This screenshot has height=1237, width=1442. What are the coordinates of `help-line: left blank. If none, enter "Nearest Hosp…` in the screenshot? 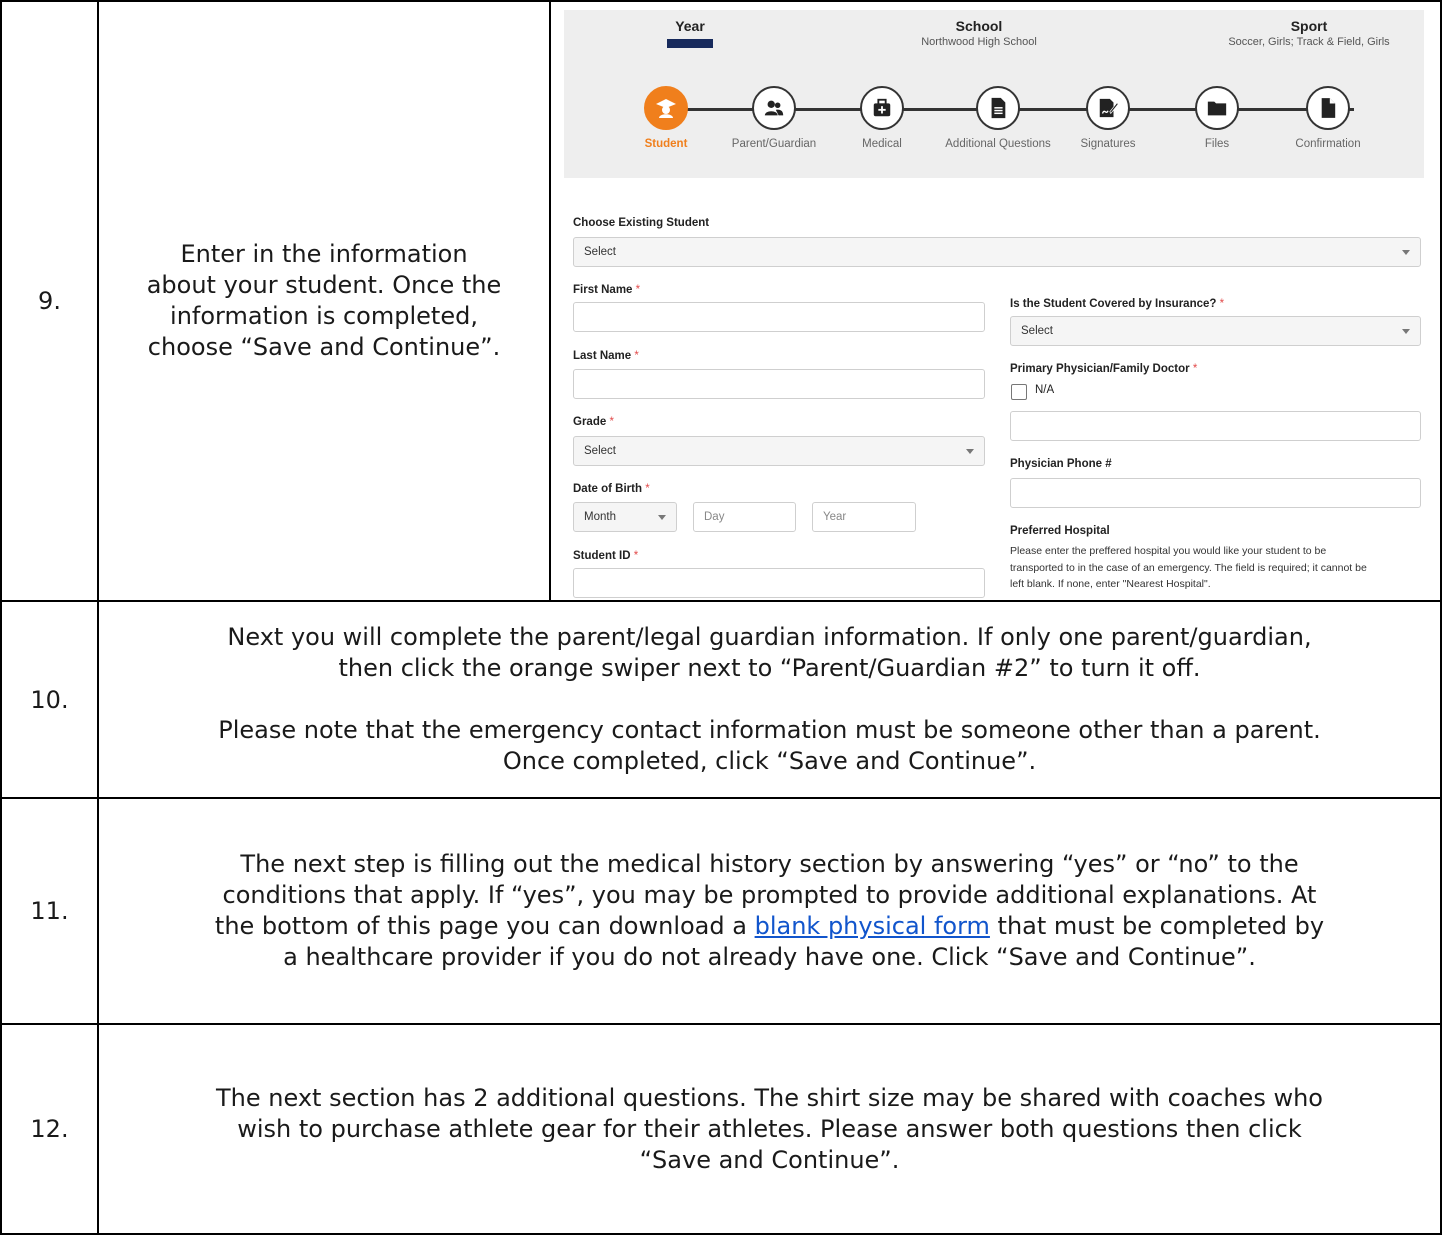 It's located at (1110, 584).